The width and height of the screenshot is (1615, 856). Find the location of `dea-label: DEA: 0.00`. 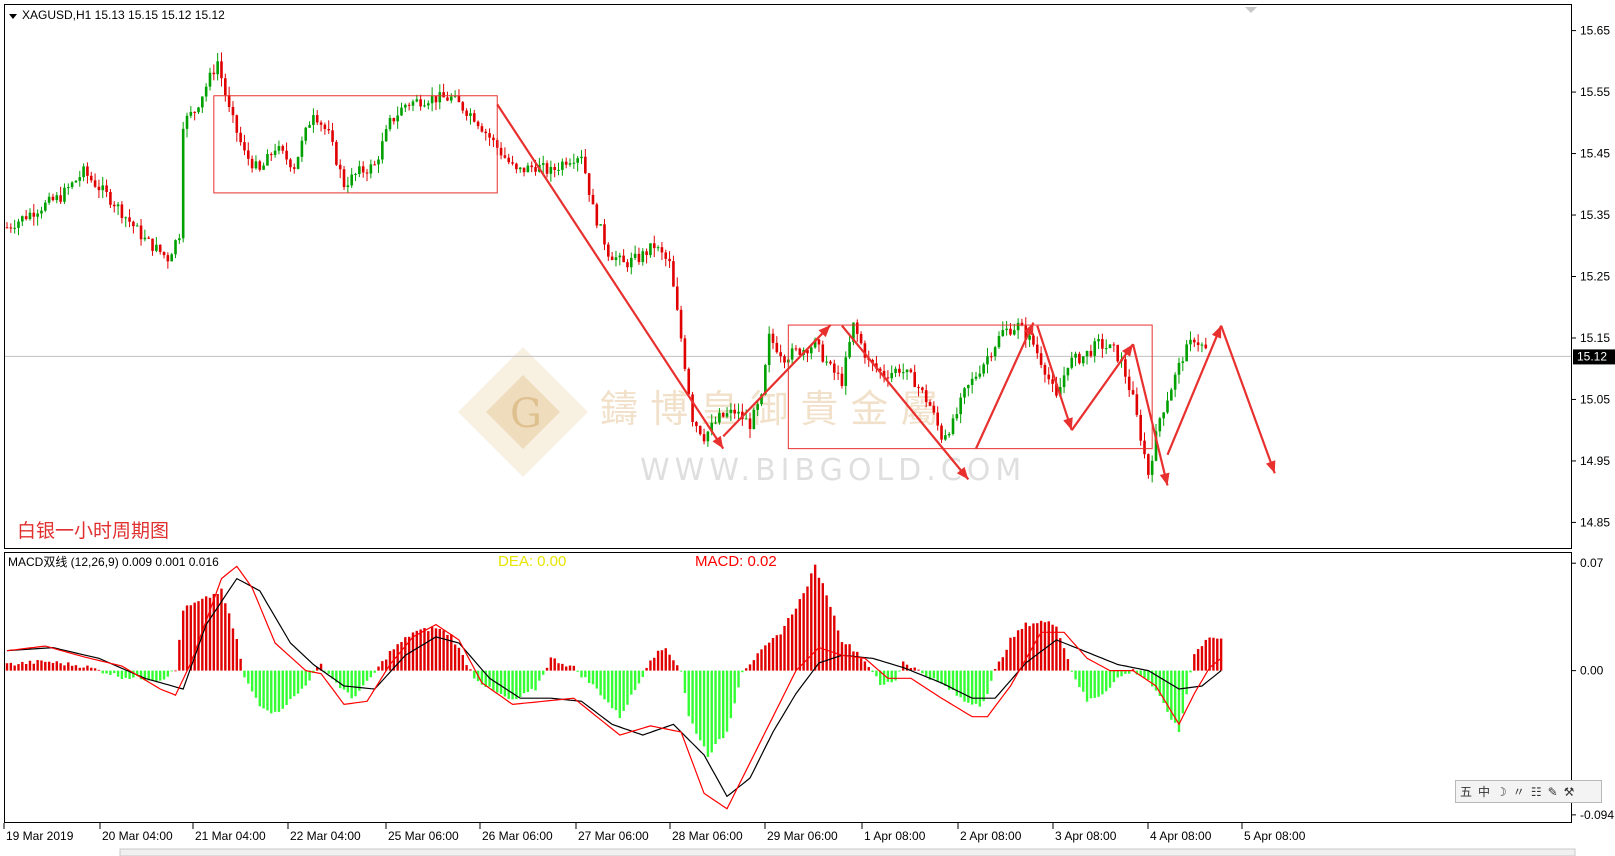

dea-label: DEA: 0.00 is located at coordinates (532, 561).